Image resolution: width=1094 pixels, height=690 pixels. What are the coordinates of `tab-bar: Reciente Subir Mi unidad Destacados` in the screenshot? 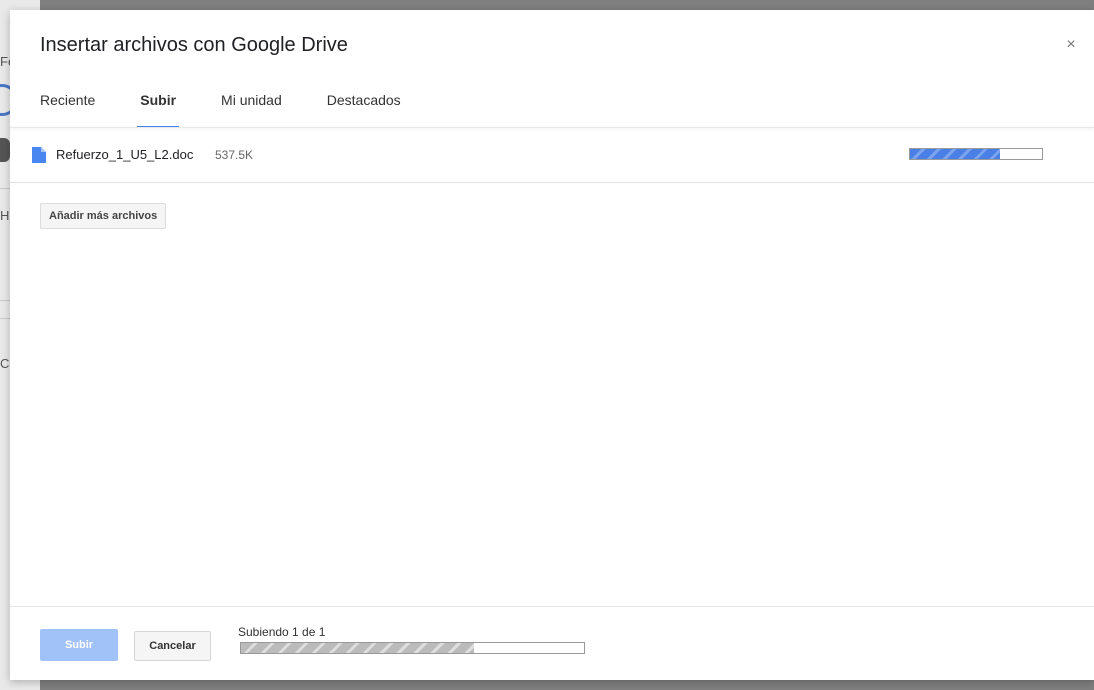 It's located at (243, 108).